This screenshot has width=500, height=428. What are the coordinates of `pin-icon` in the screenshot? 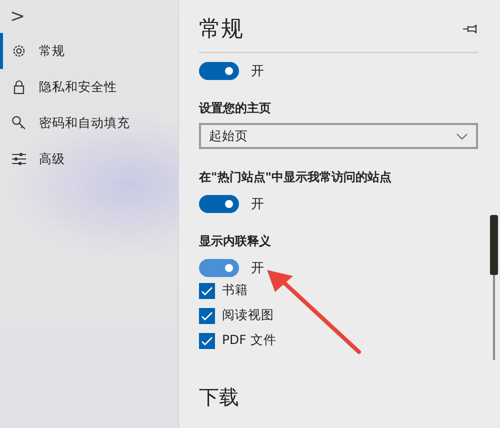 It's located at (470, 29).